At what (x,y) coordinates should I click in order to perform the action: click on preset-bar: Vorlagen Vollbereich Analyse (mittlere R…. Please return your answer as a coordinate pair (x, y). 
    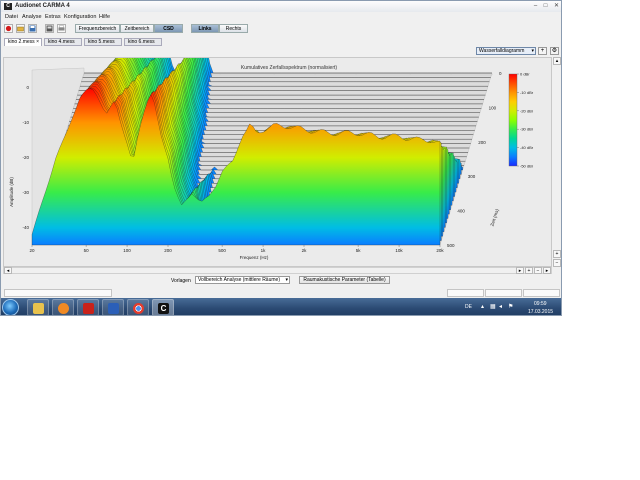
    Looking at the image, I should click on (281, 280).